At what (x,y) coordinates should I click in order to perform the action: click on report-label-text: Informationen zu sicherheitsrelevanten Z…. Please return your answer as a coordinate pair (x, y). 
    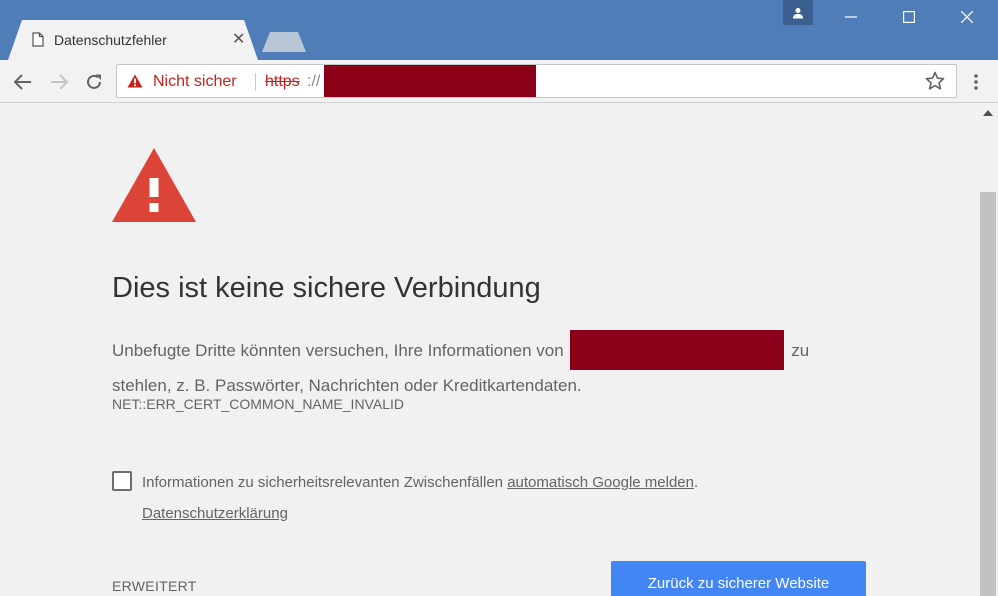
    Looking at the image, I should click on (323, 482).